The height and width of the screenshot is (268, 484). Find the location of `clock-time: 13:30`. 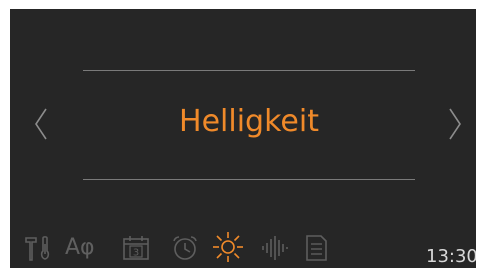

clock-time: 13:30 is located at coordinates (451, 256).